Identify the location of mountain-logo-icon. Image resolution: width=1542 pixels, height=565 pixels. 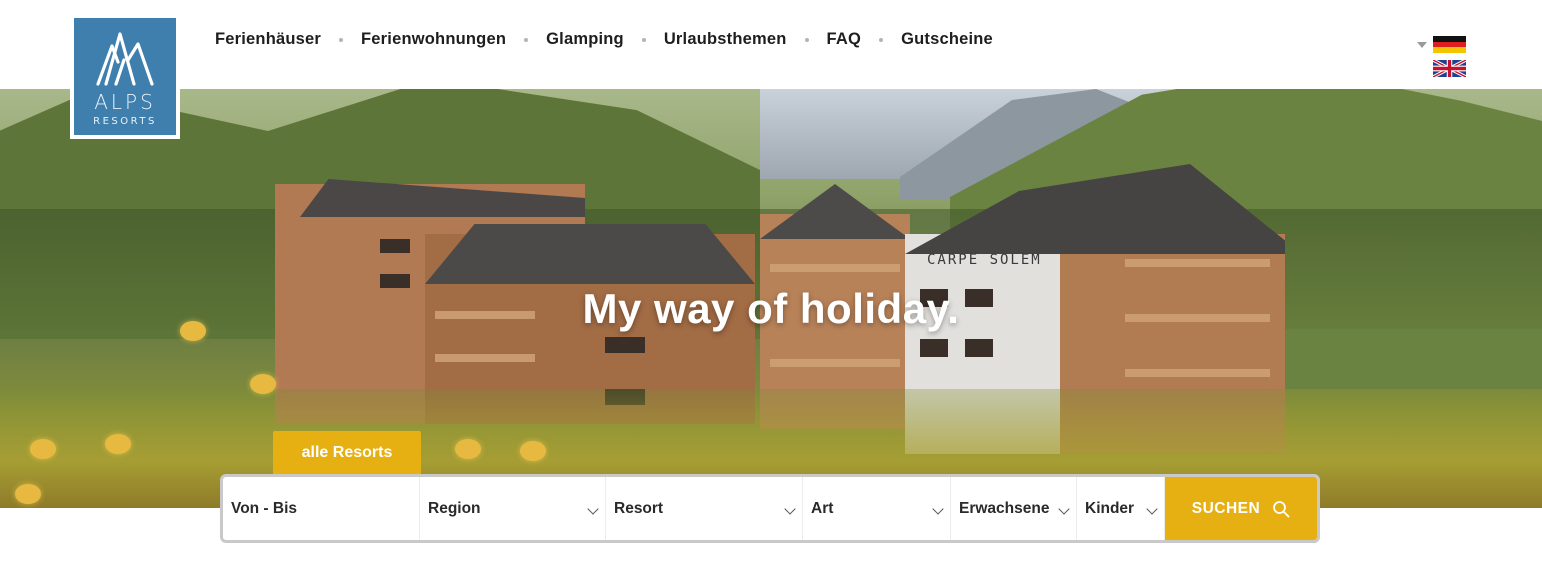
(125, 59).